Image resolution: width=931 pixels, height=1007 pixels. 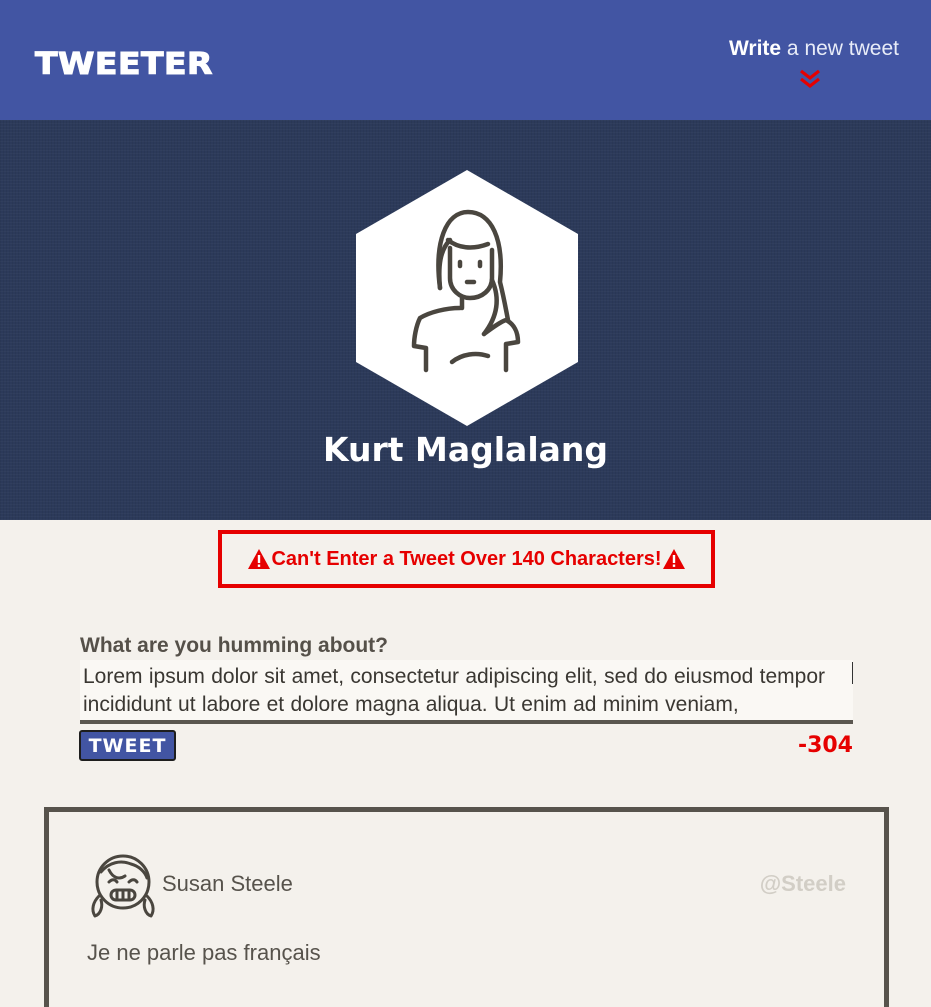 I want to click on woman-avatar-icon, so click(x=467, y=298).